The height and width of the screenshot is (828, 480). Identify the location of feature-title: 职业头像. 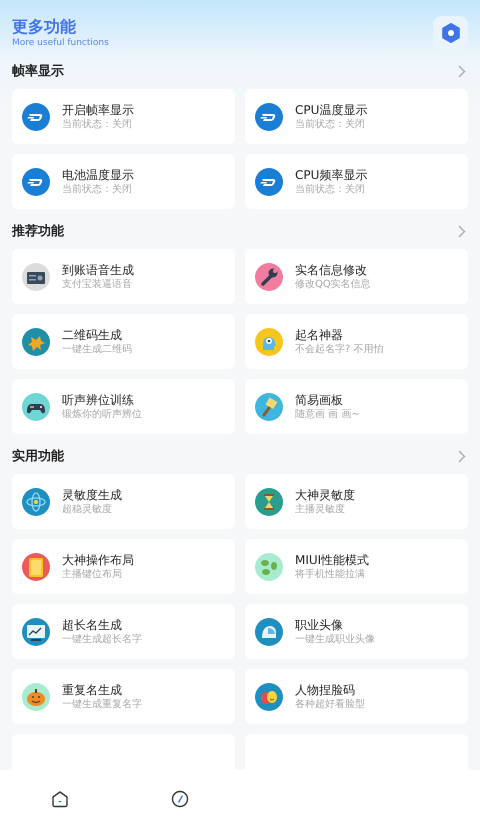
(319, 624).